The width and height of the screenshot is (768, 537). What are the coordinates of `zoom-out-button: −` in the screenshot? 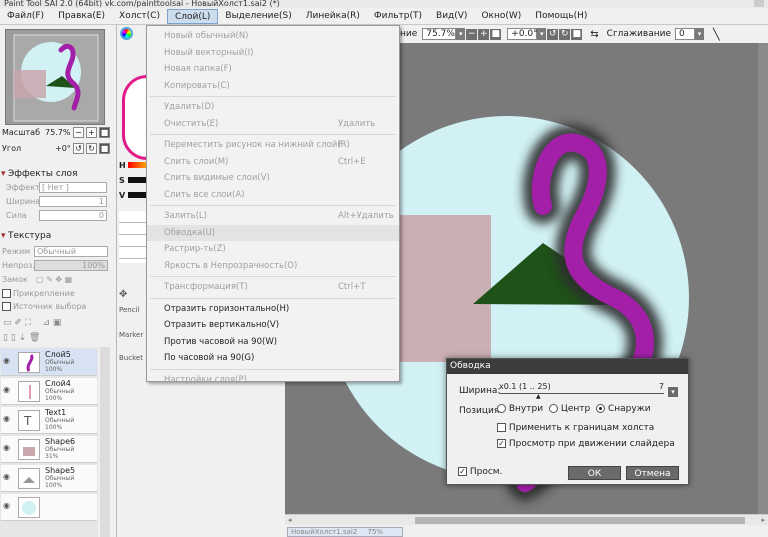 It's located at (78, 132).